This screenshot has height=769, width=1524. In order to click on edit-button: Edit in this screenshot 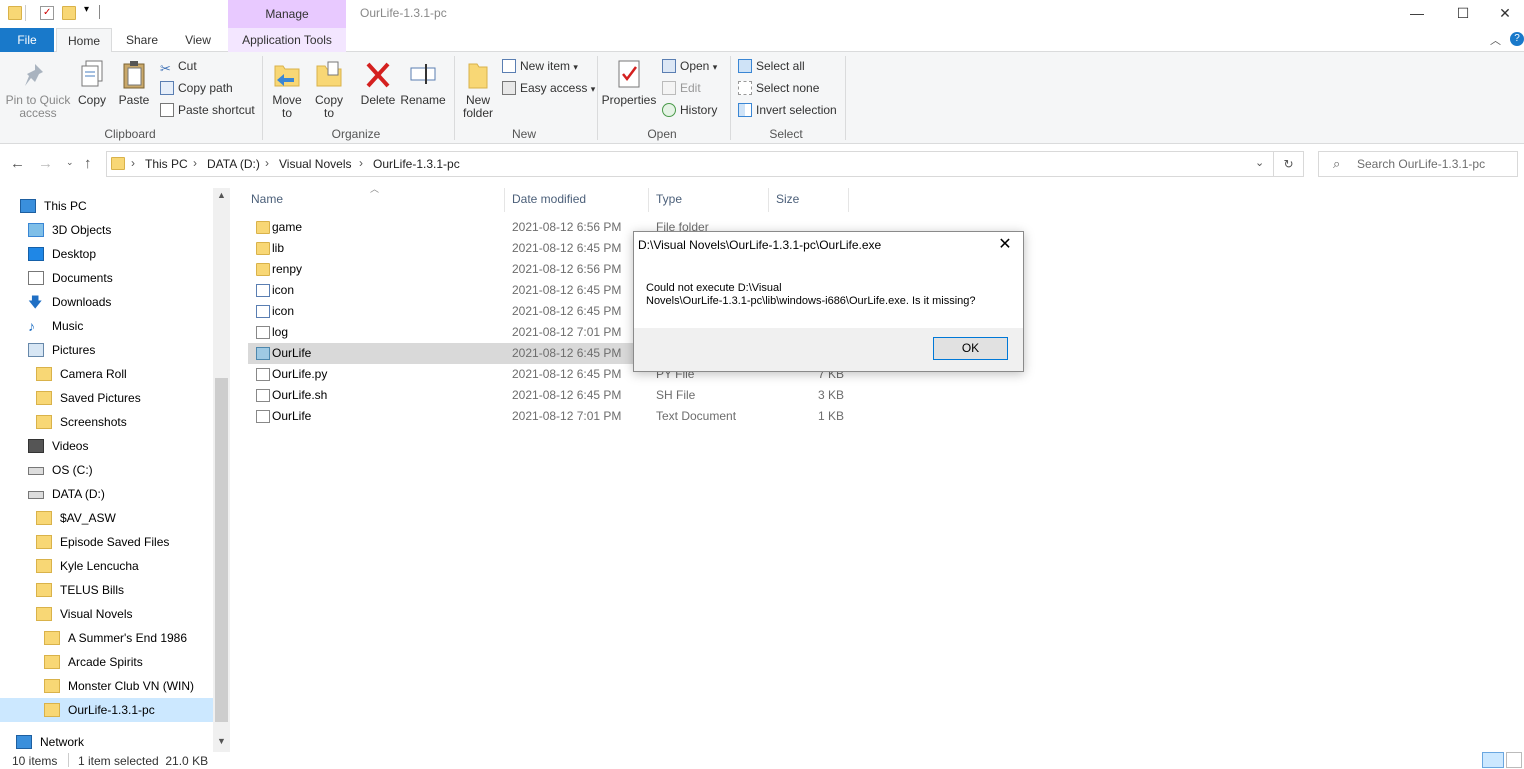, I will do `click(681, 88)`.